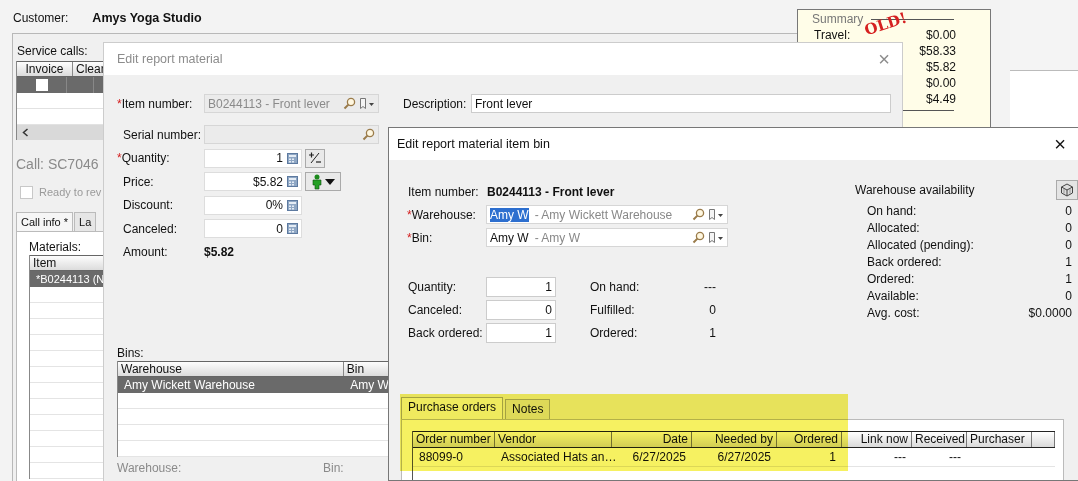 The height and width of the screenshot is (481, 1078). What do you see at coordinates (147, 18) in the screenshot?
I see `customer-name: Amys Yoga Studio` at bounding box center [147, 18].